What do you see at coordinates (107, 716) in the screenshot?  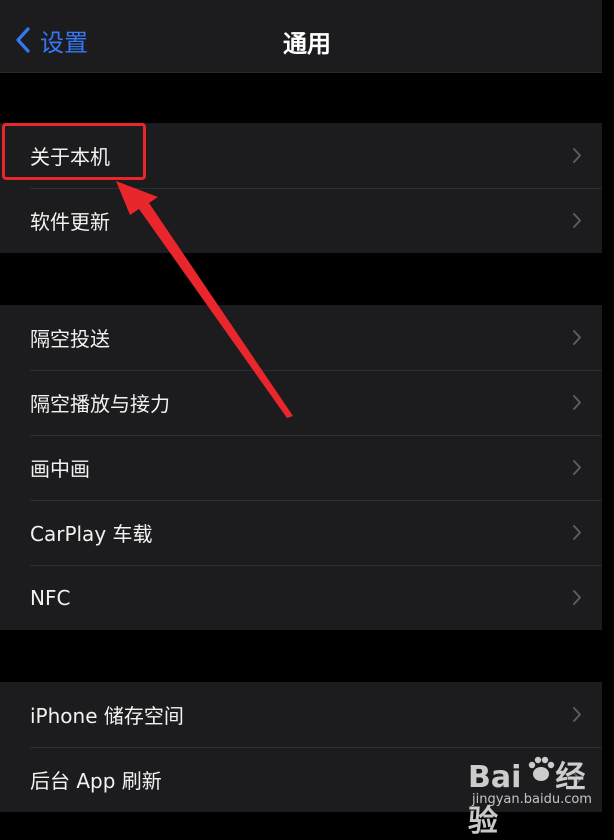 I see `list-item-label: iPhone 储存空间` at bounding box center [107, 716].